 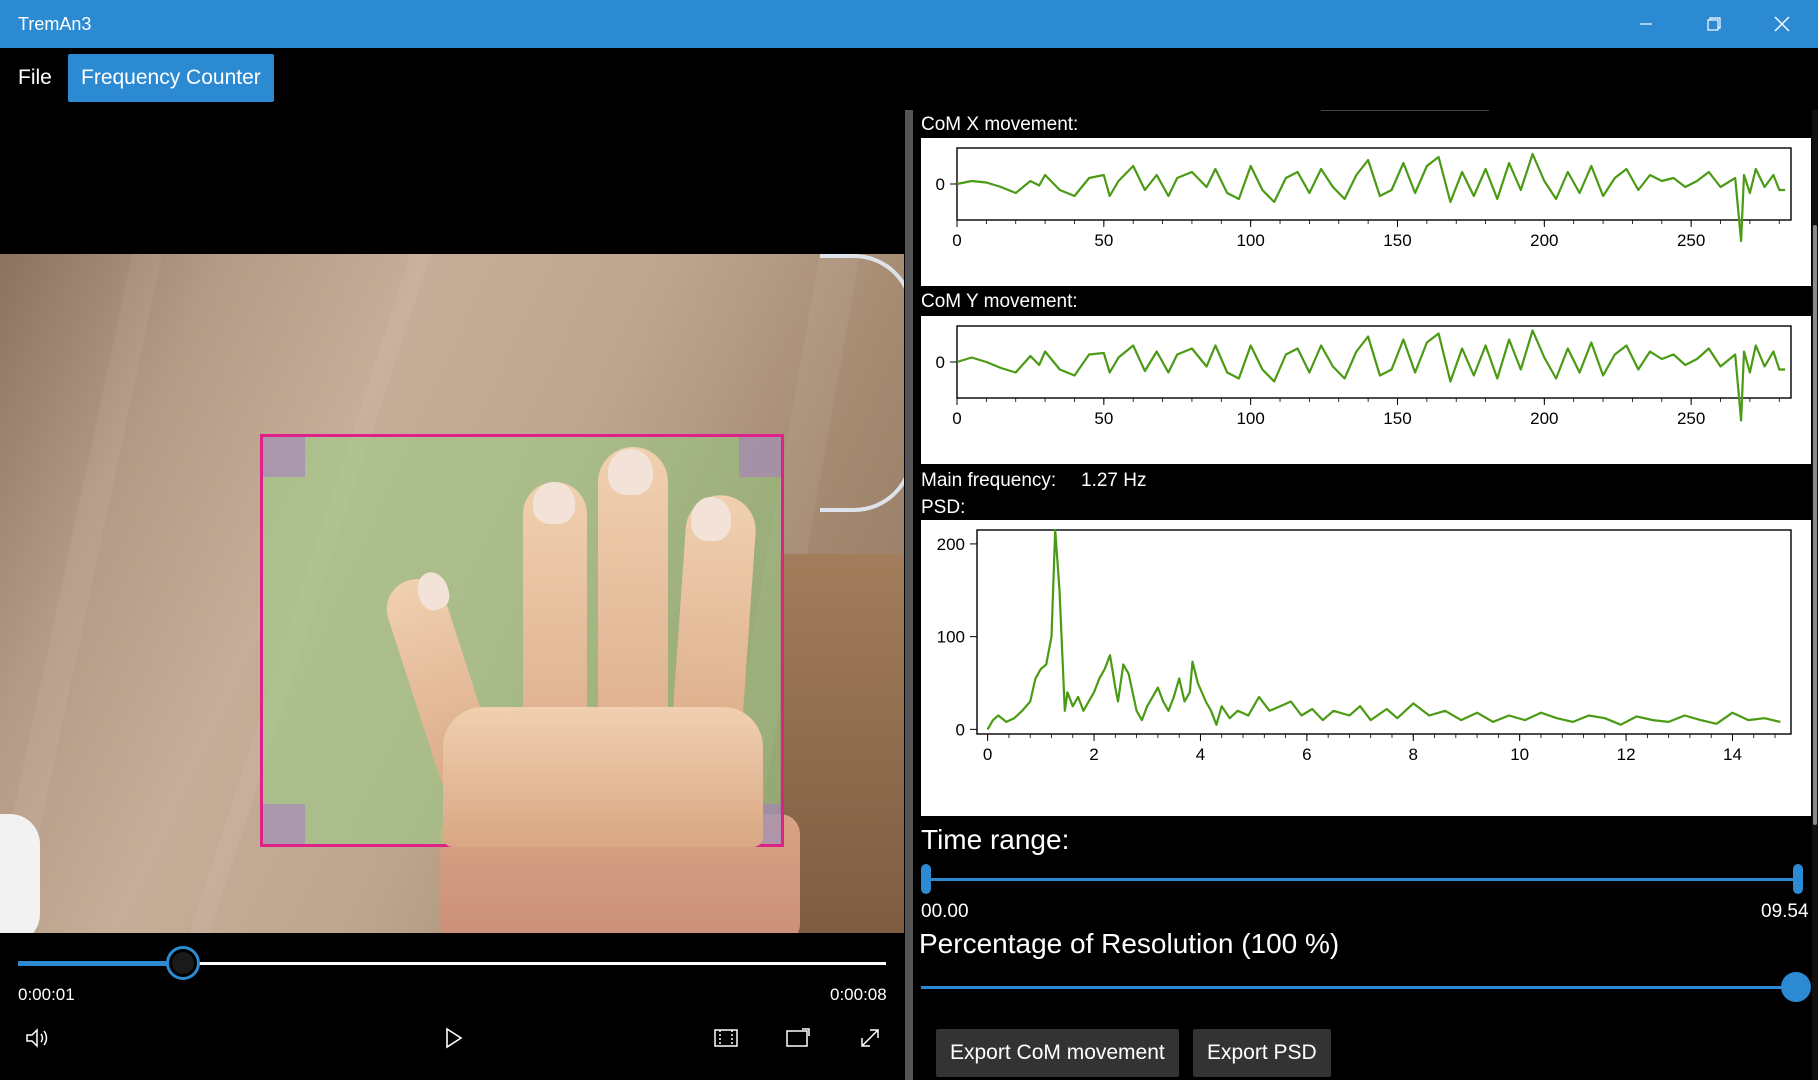 I want to click on close-button, so click(x=1782, y=24).